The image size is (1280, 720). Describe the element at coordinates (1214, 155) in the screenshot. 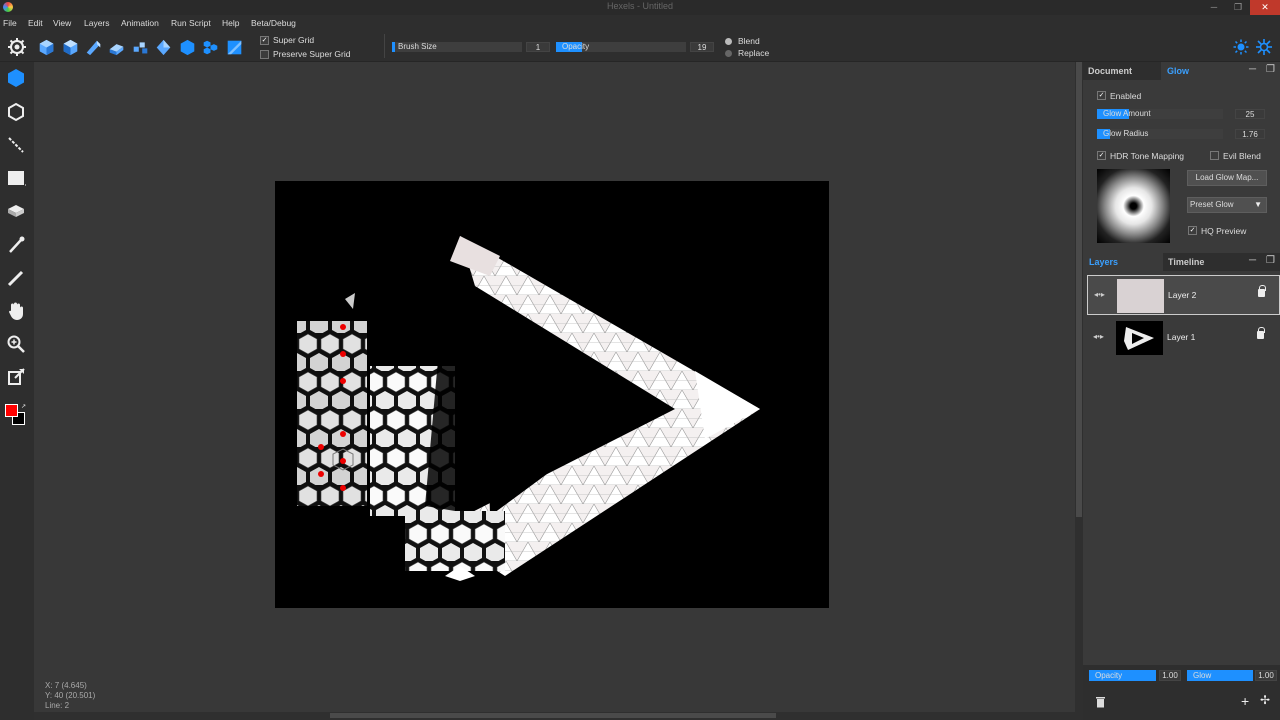

I see `evil-blend-checkbox` at that location.